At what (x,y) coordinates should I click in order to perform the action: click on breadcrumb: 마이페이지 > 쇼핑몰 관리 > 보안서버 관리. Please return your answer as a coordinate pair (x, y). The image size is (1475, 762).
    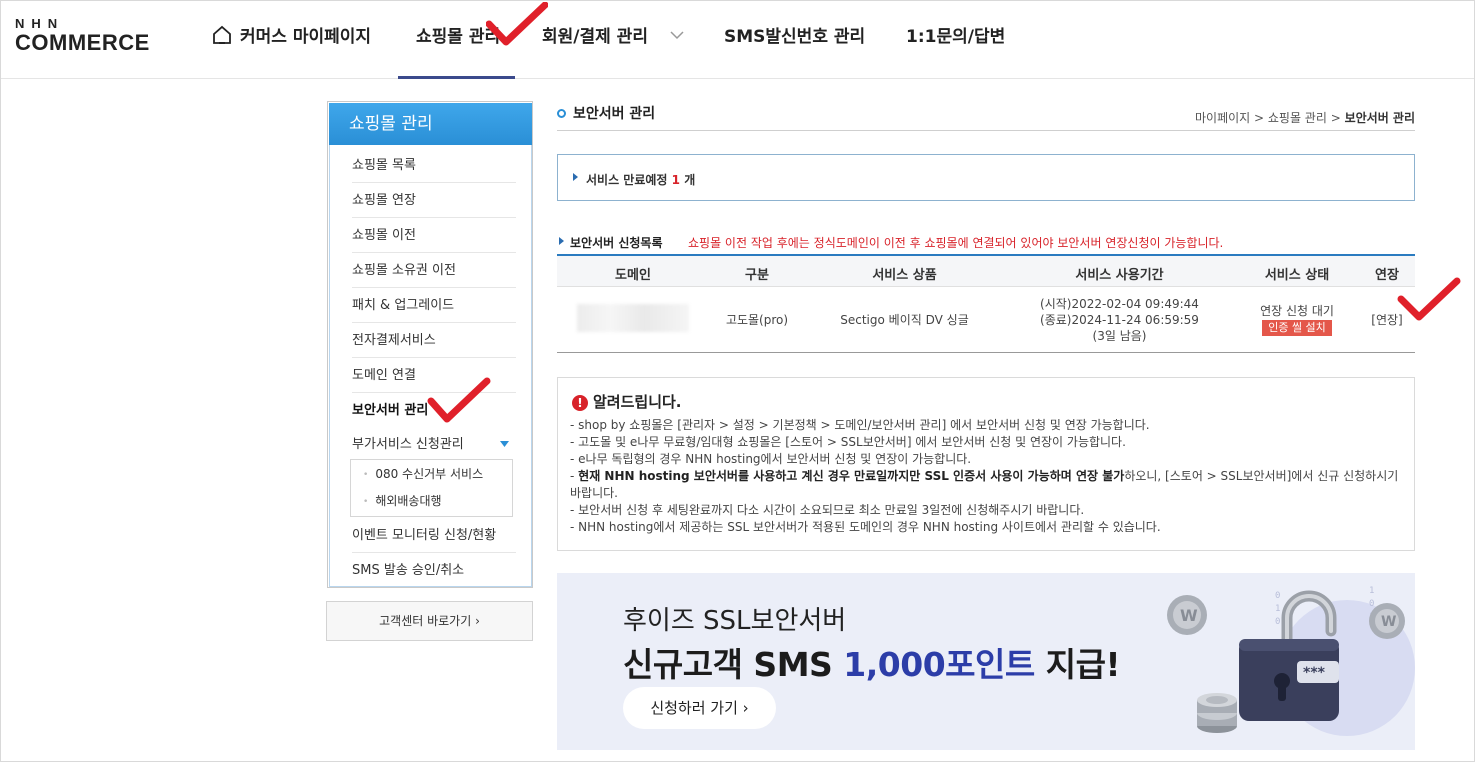
    Looking at the image, I should click on (1305, 117).